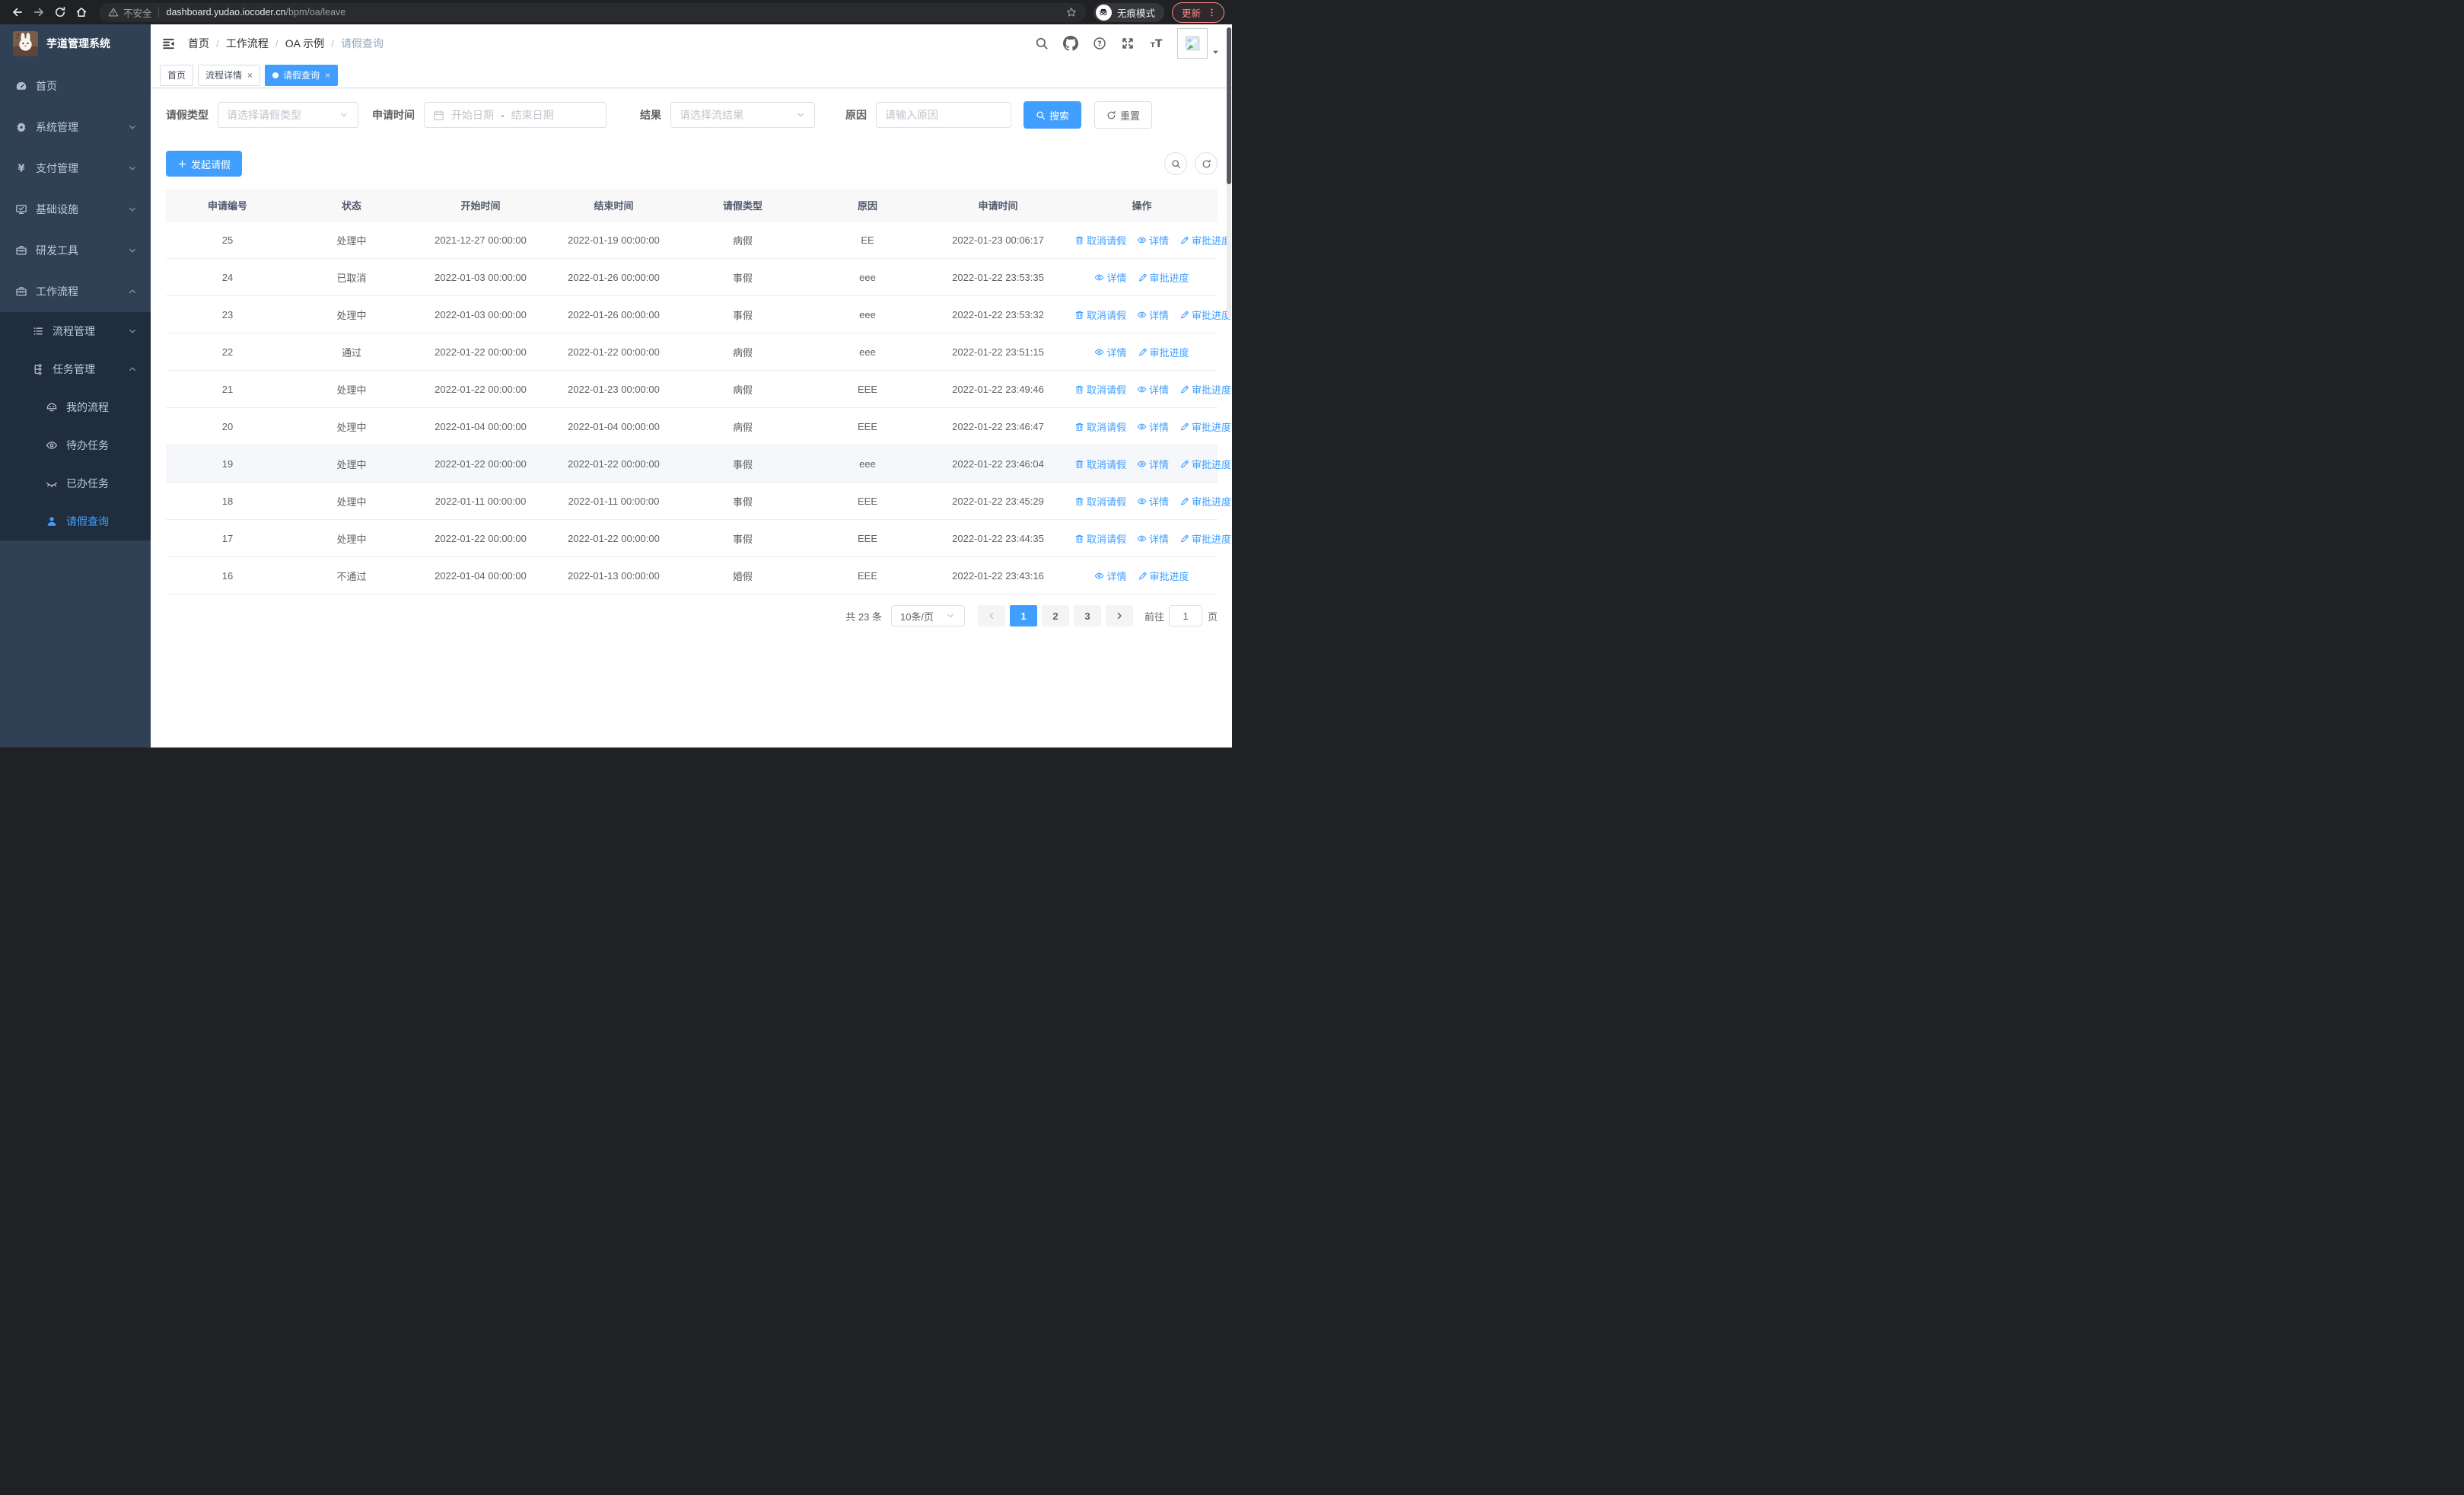  What do you see at coordinates (351, 314) in the screenshot?
I see `cell-status: 处理中` at bounding box center [351, 314].